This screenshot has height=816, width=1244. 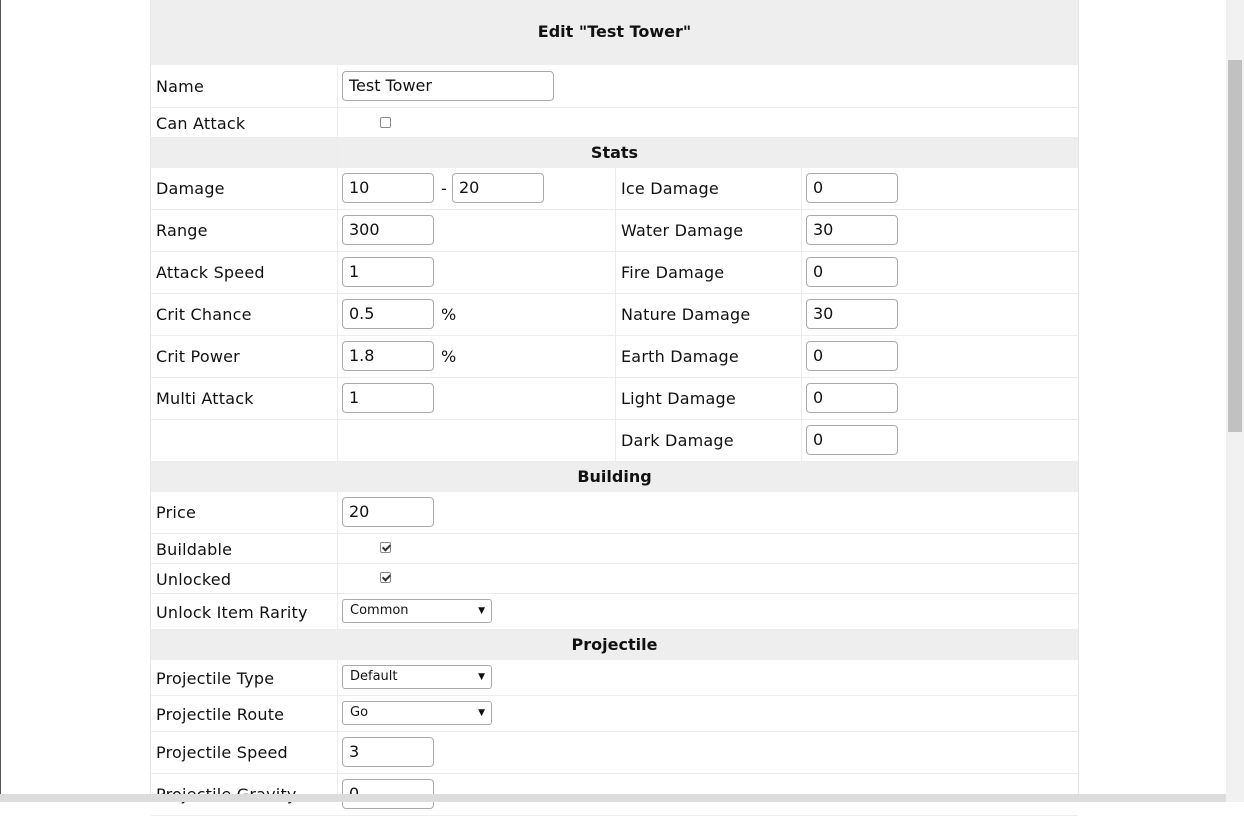 What do you see at coordinates (613, 798) in the screenshot?
I see `horizontal-scrollbar` at bounding box center [613, 798].